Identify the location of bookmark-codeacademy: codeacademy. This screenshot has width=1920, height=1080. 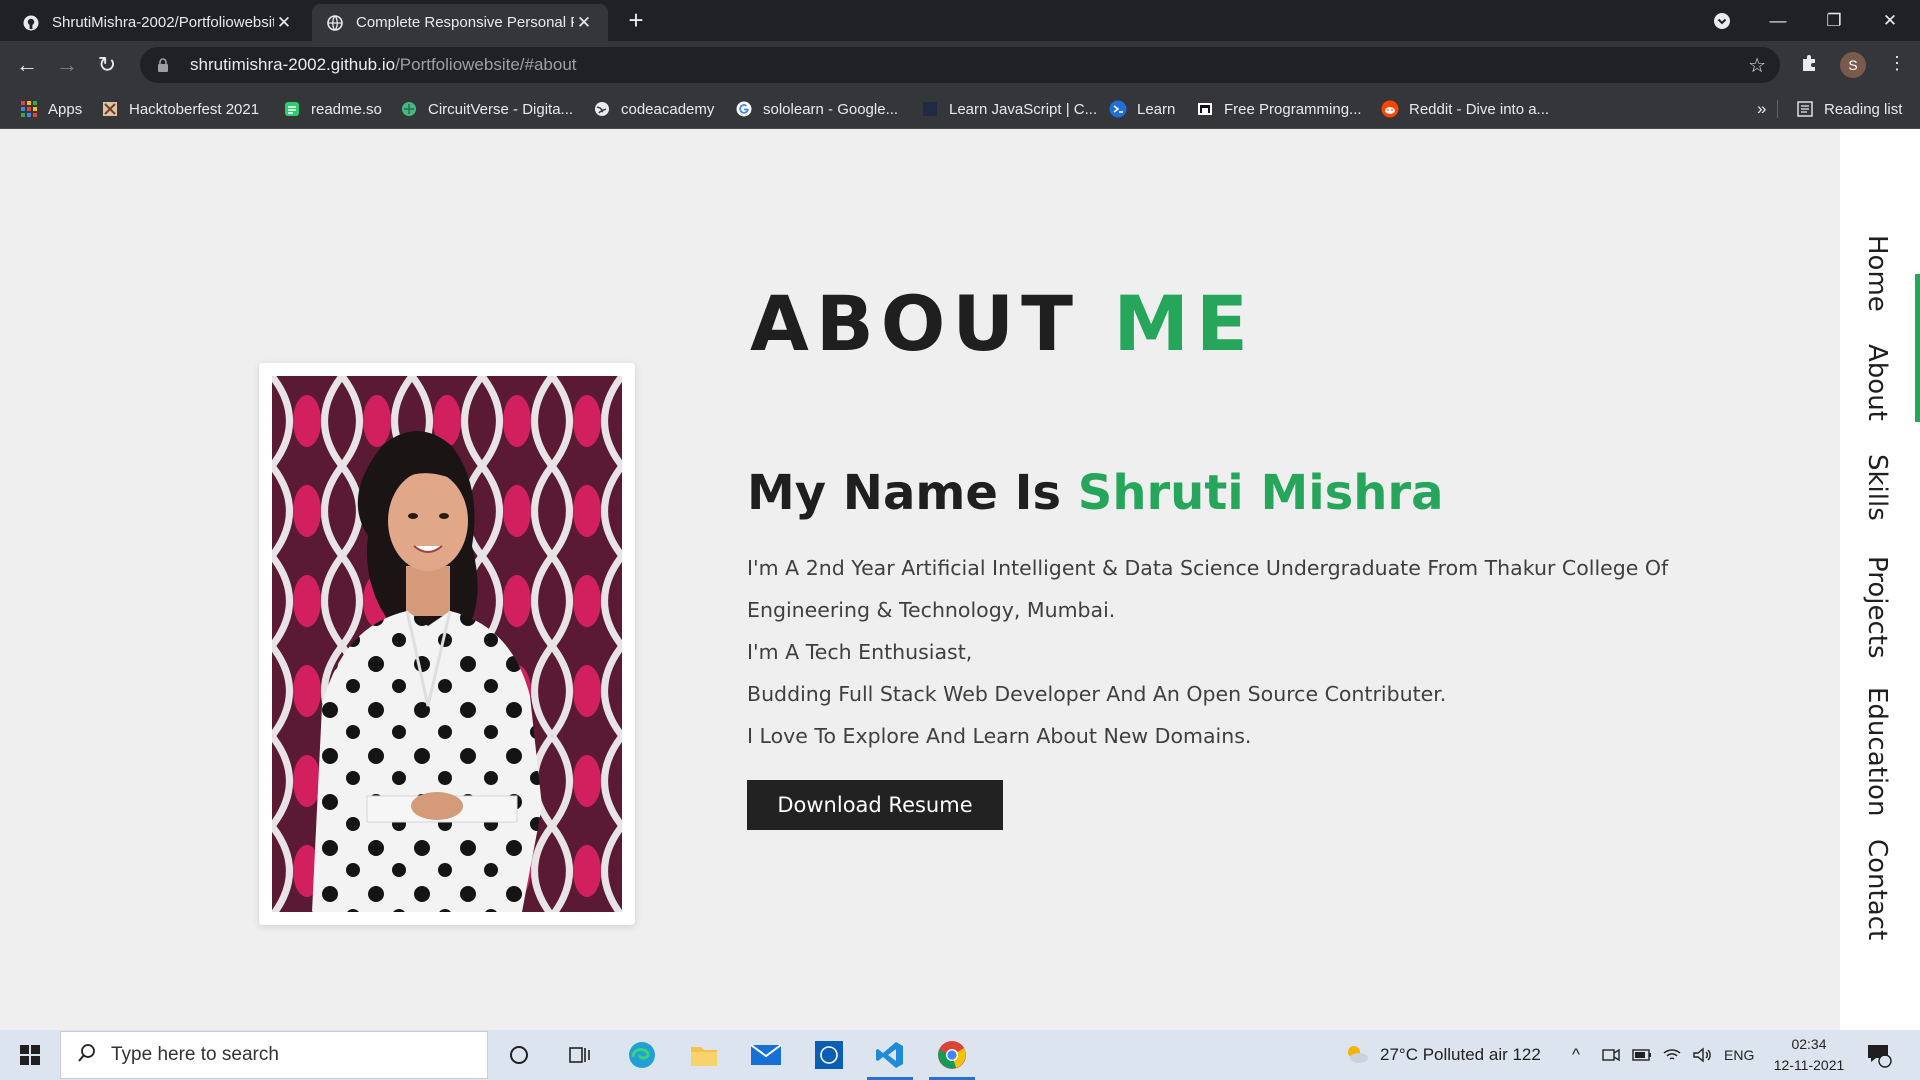
(653, 109).